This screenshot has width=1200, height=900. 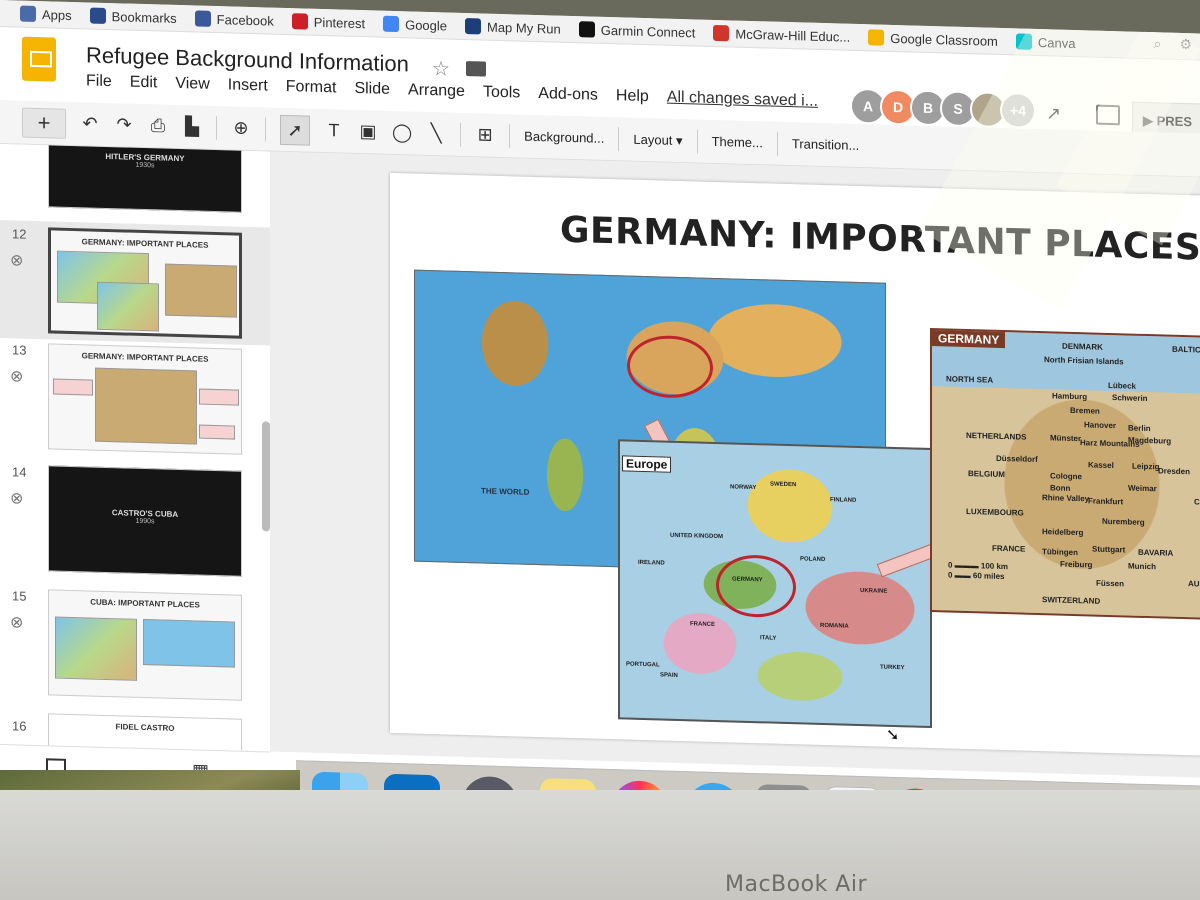 I want to click on city-label: Schwerin, so click(x=1130, y=398).